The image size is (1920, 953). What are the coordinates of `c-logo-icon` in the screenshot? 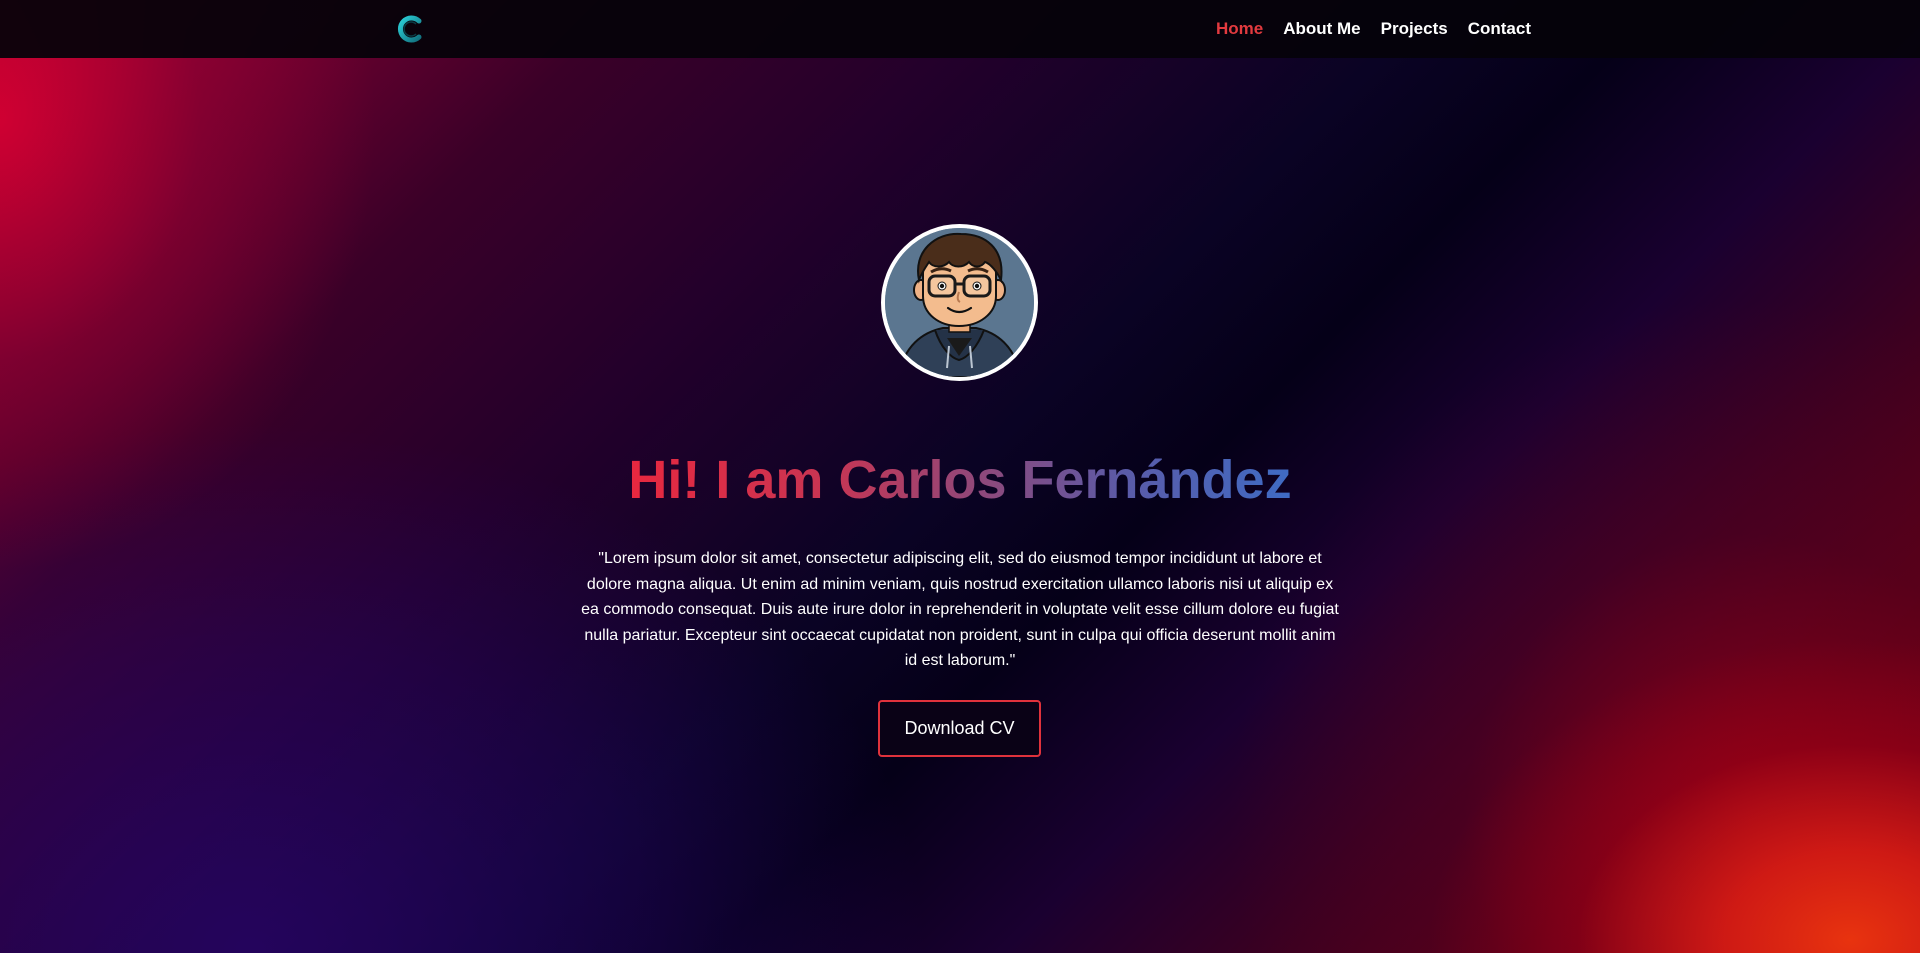 It's located at (410, 29).